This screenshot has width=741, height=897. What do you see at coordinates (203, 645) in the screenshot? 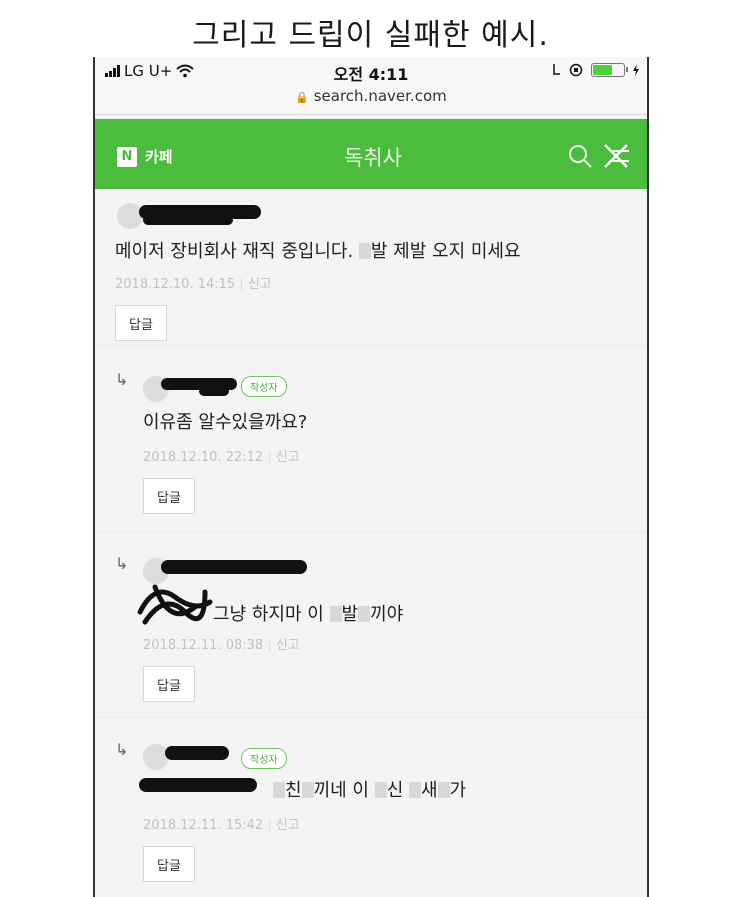
I see `comment-date: 2018.12.11. 08:38` at bounding box center [203, 645].